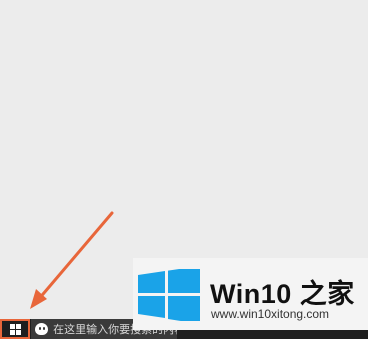  I want to click on cortana-icon, so click(42, 329).